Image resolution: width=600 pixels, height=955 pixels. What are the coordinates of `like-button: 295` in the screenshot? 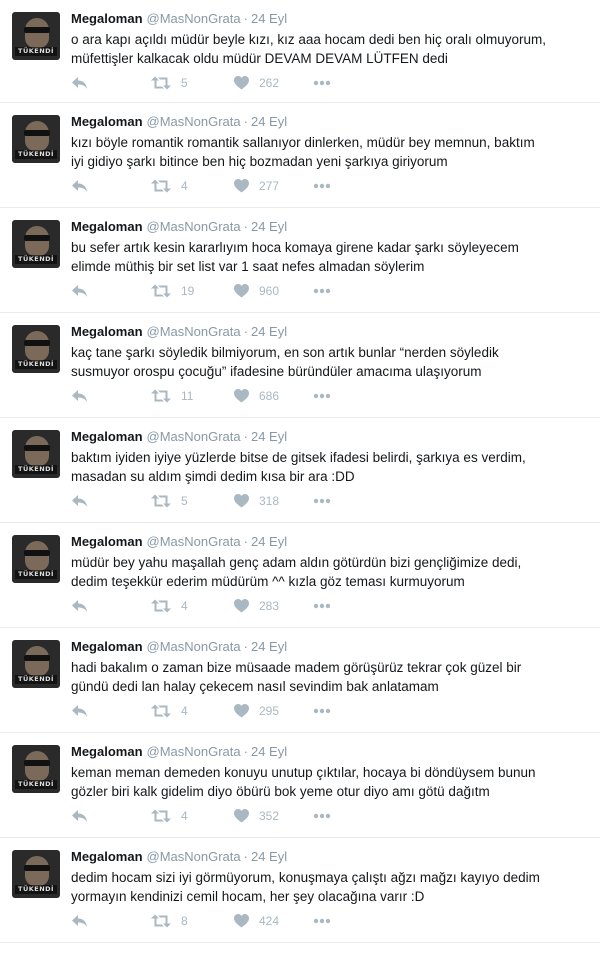 It's located at (256, 711).